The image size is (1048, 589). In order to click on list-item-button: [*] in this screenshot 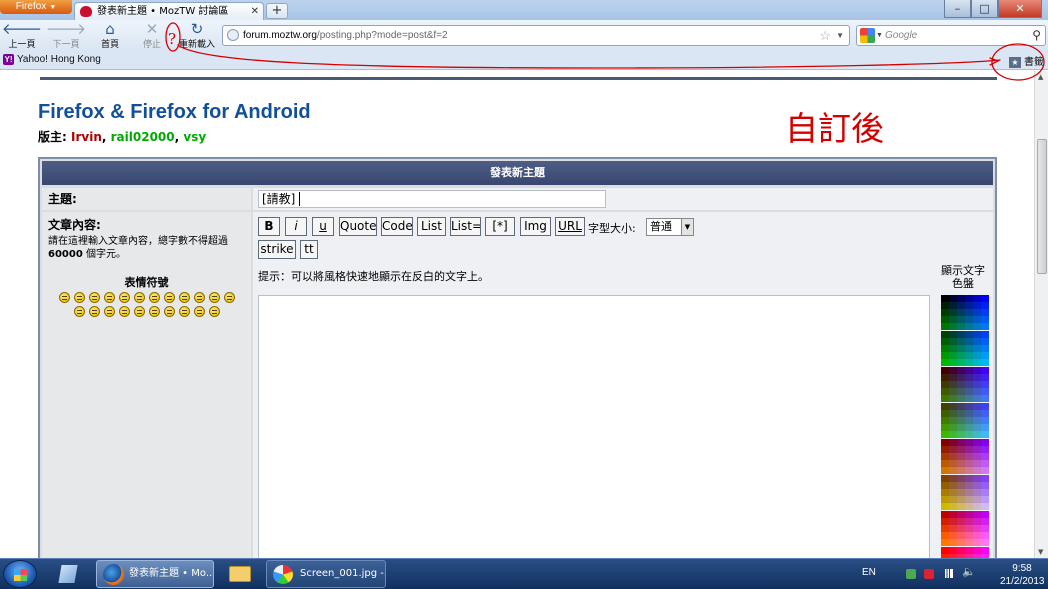, I will do `click(500, 226)`.